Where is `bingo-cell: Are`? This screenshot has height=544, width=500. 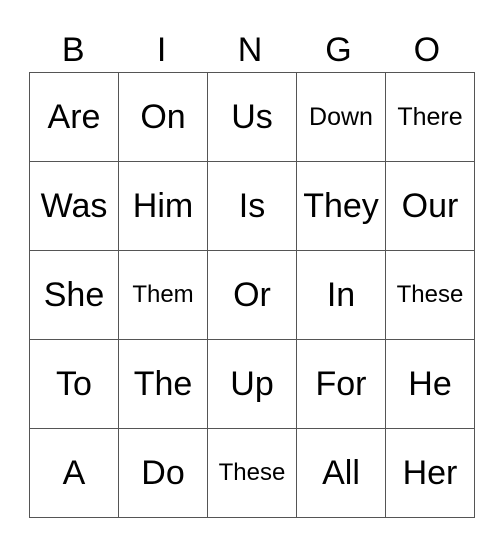 bingo-cell: Are is located at coordinates (74, 117).